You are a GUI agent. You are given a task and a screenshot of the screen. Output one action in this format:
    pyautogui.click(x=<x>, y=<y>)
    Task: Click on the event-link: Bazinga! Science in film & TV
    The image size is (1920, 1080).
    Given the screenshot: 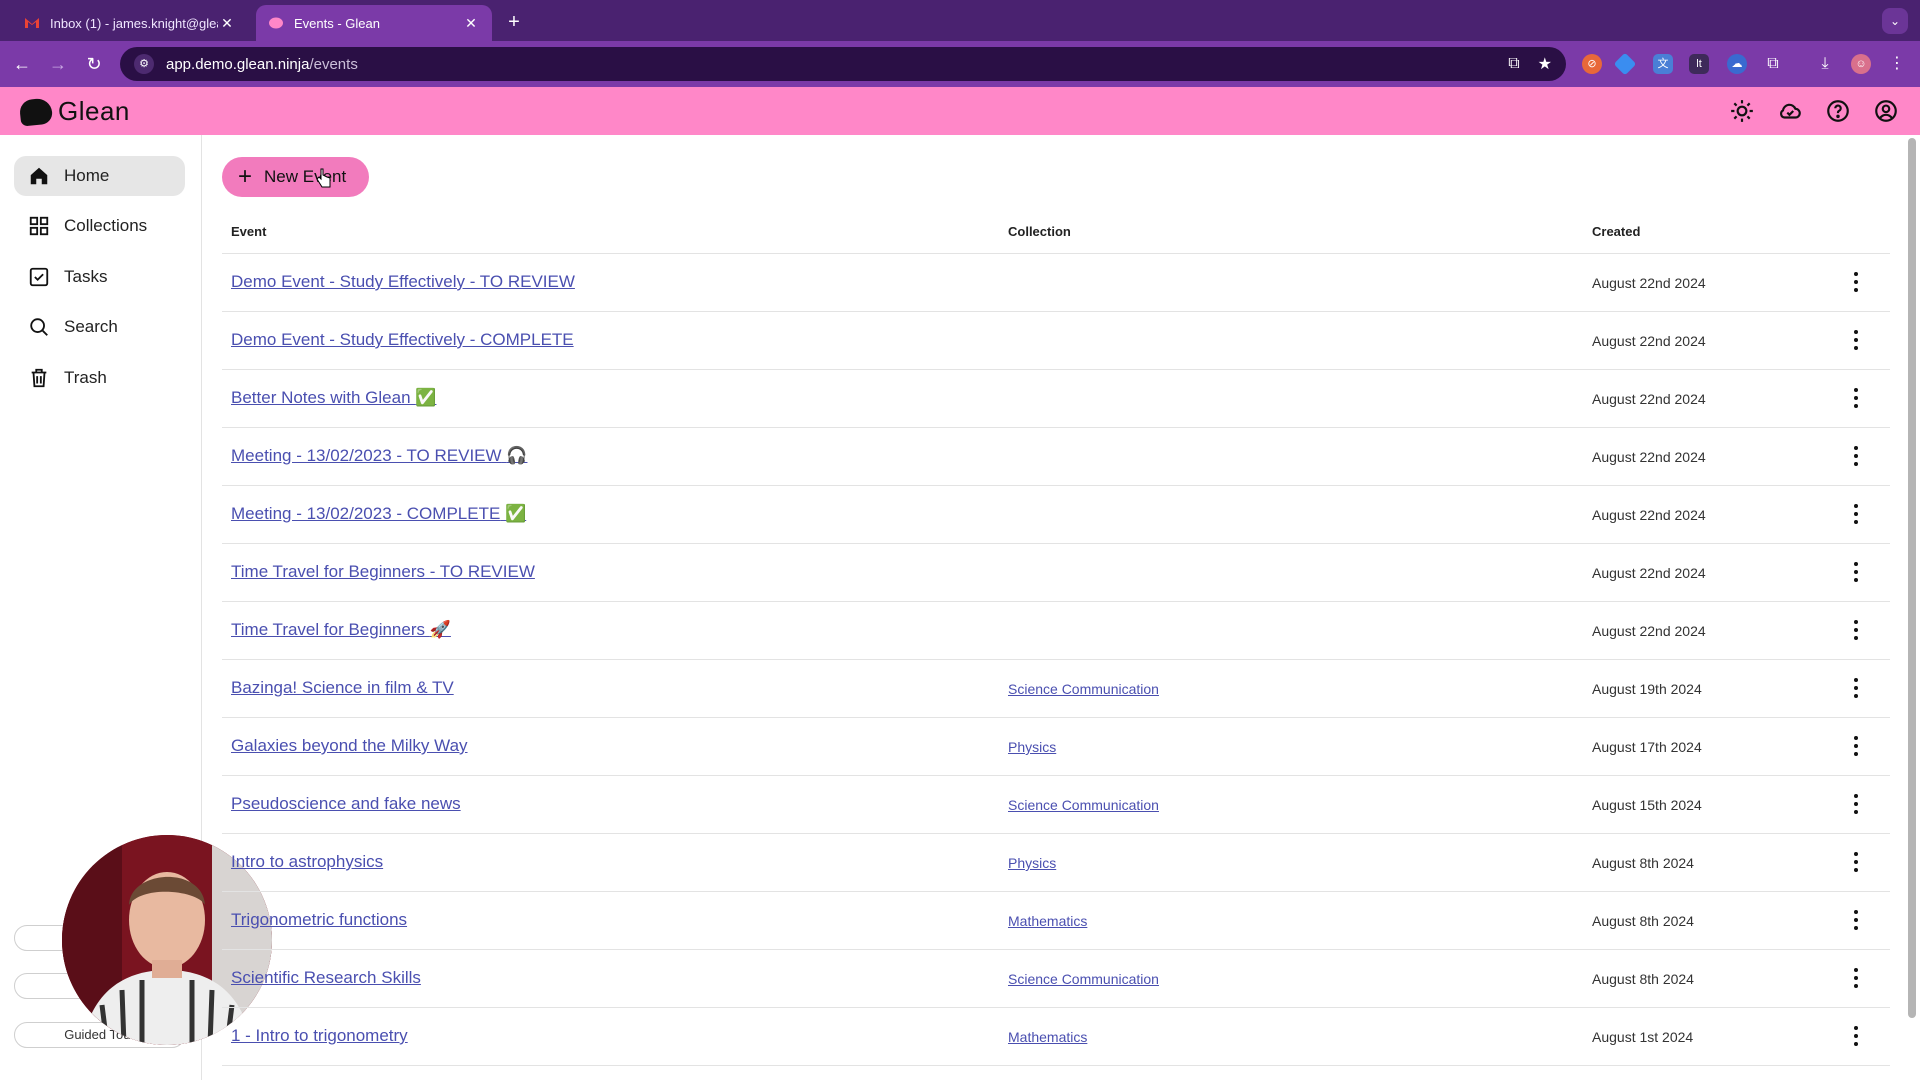 What is the action you would take?
    pyautogui.click(x=342, y=688)
    